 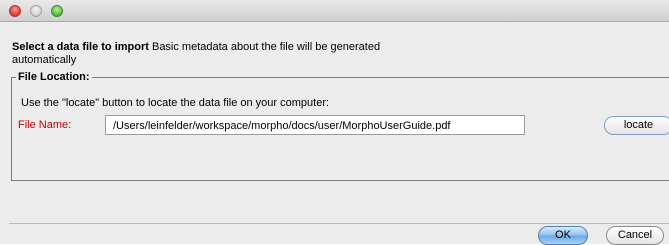 What do you see at coordinates (563, 235) in the screenshot?
I see `ok-button: OK` at bounding box center [563, 235].